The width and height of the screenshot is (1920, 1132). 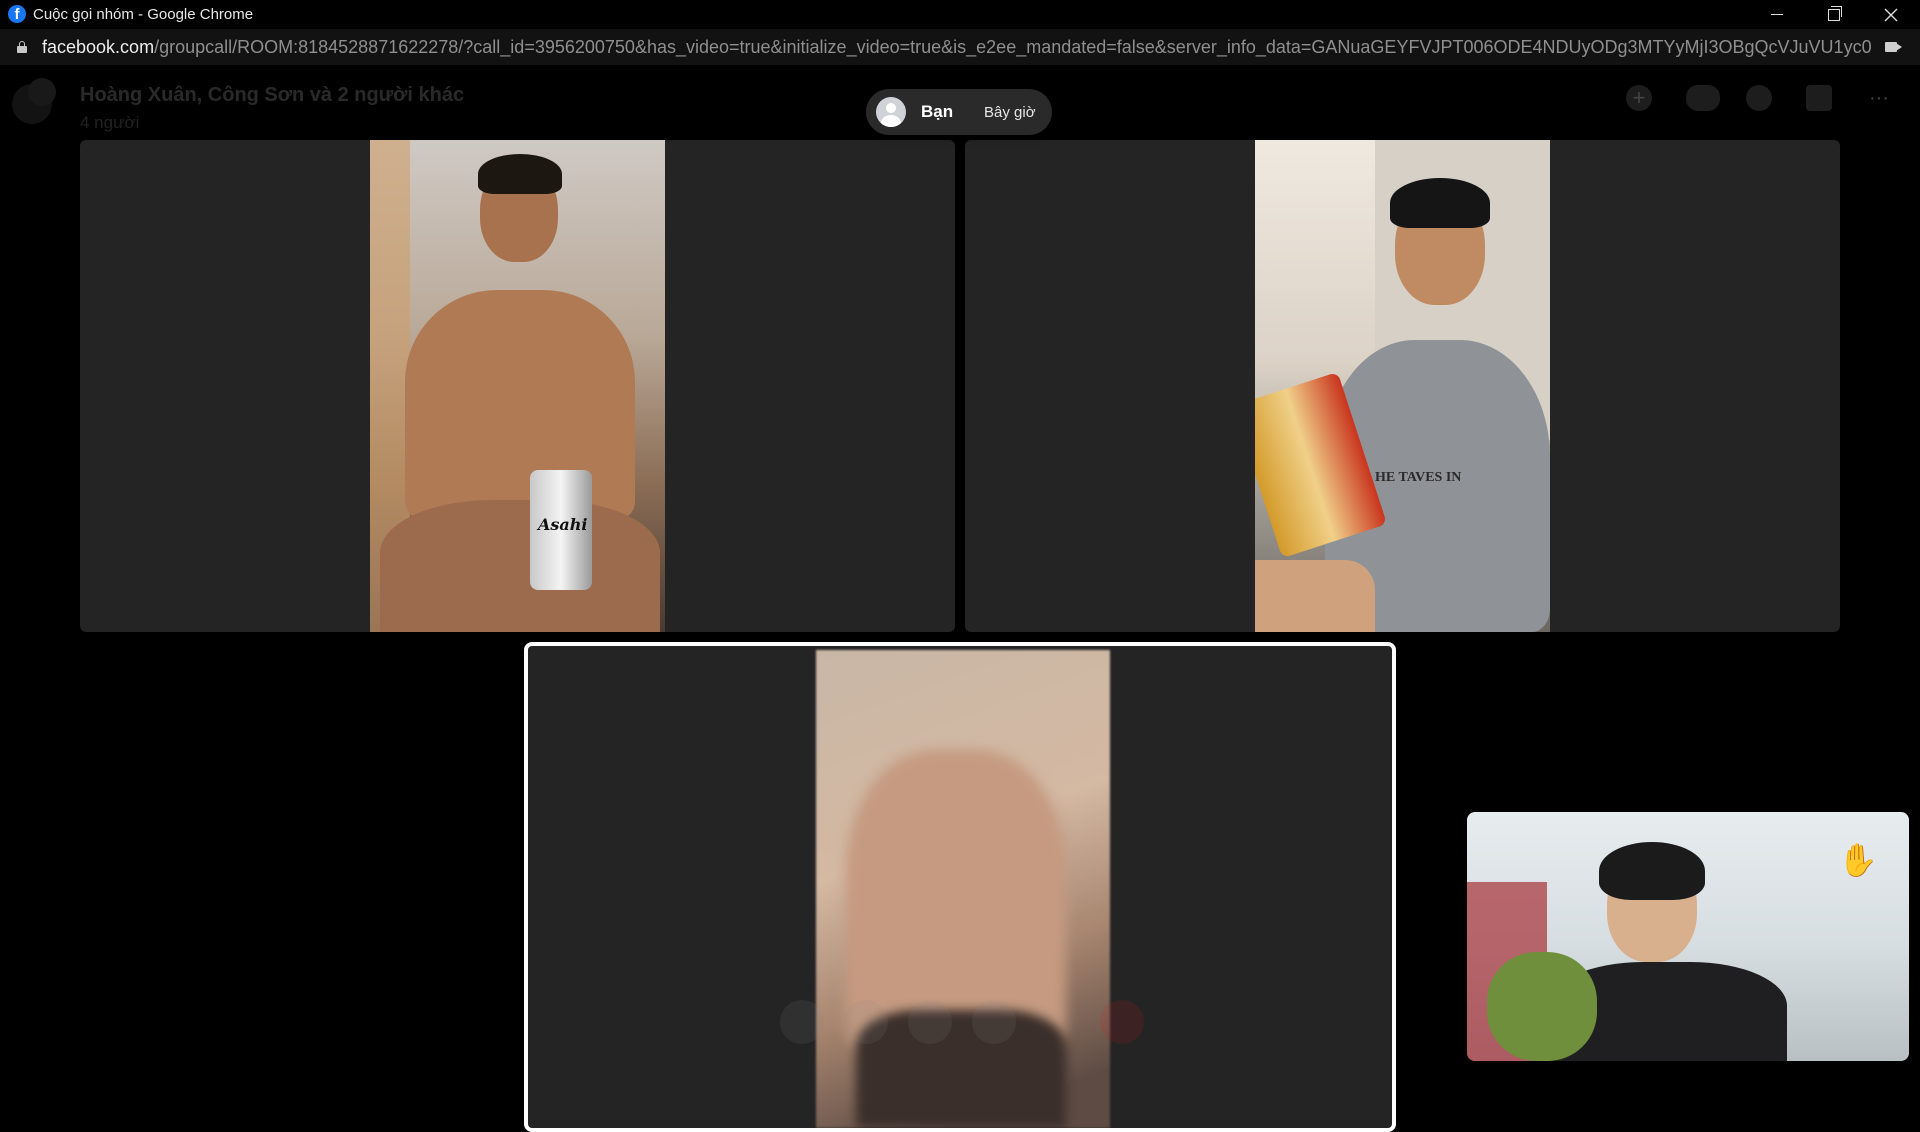 I want to click on group-avatar, so click(x=34, y=101).